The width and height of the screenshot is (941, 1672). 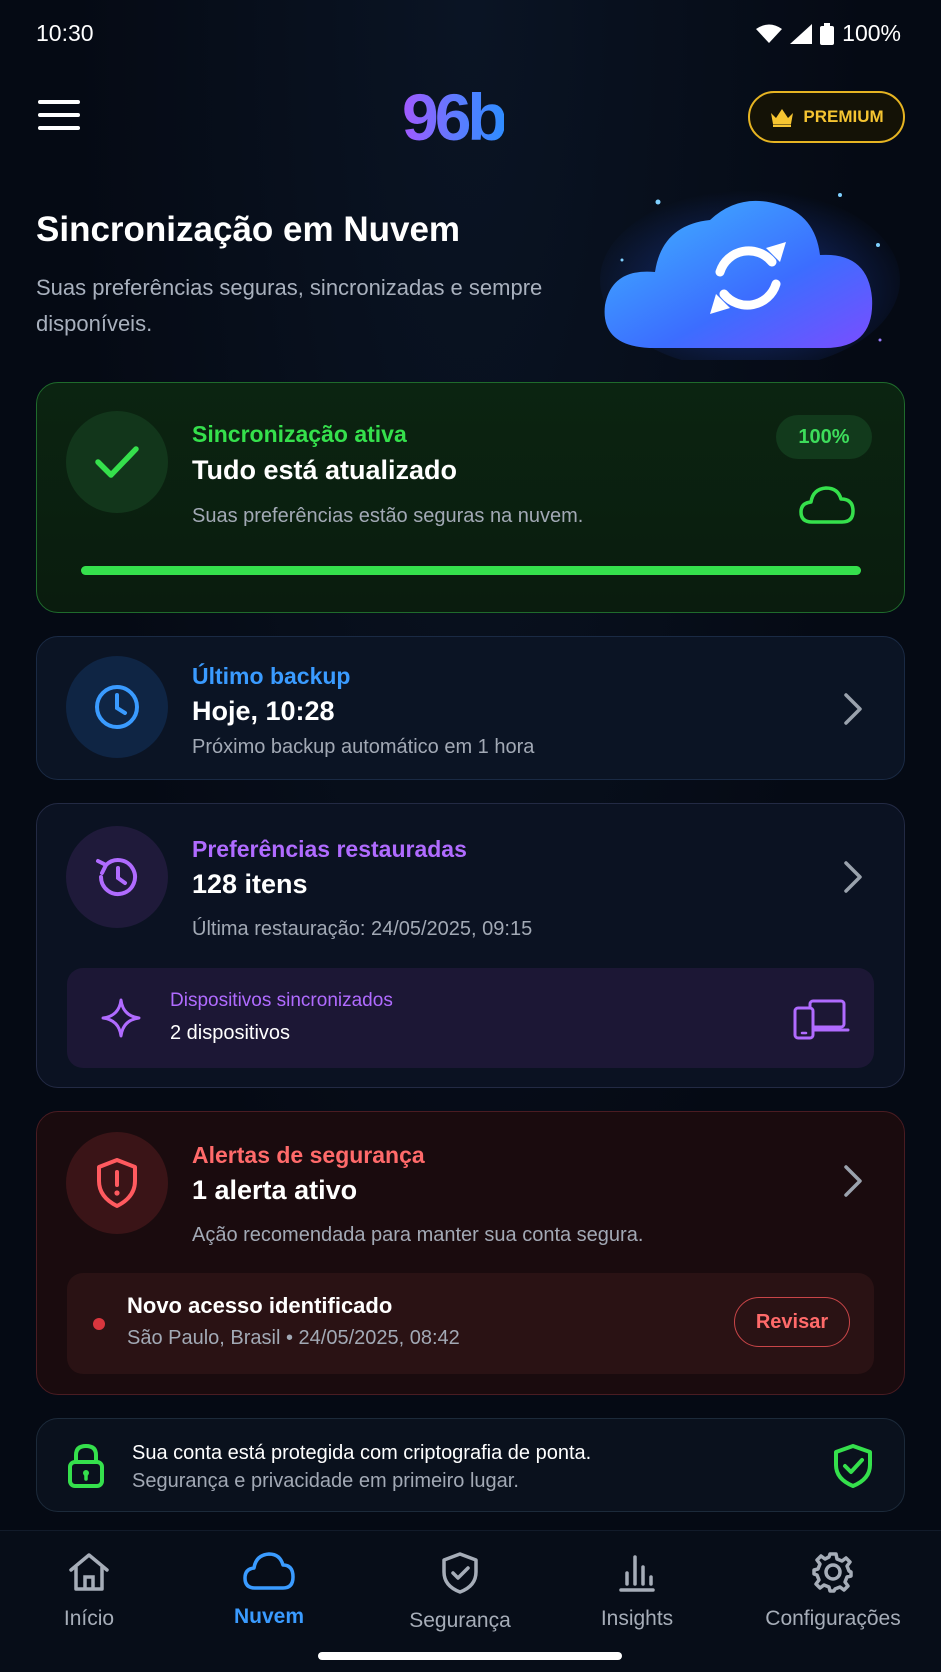 I want to click on review-button: Revisar, so click(x=792, y=1322).